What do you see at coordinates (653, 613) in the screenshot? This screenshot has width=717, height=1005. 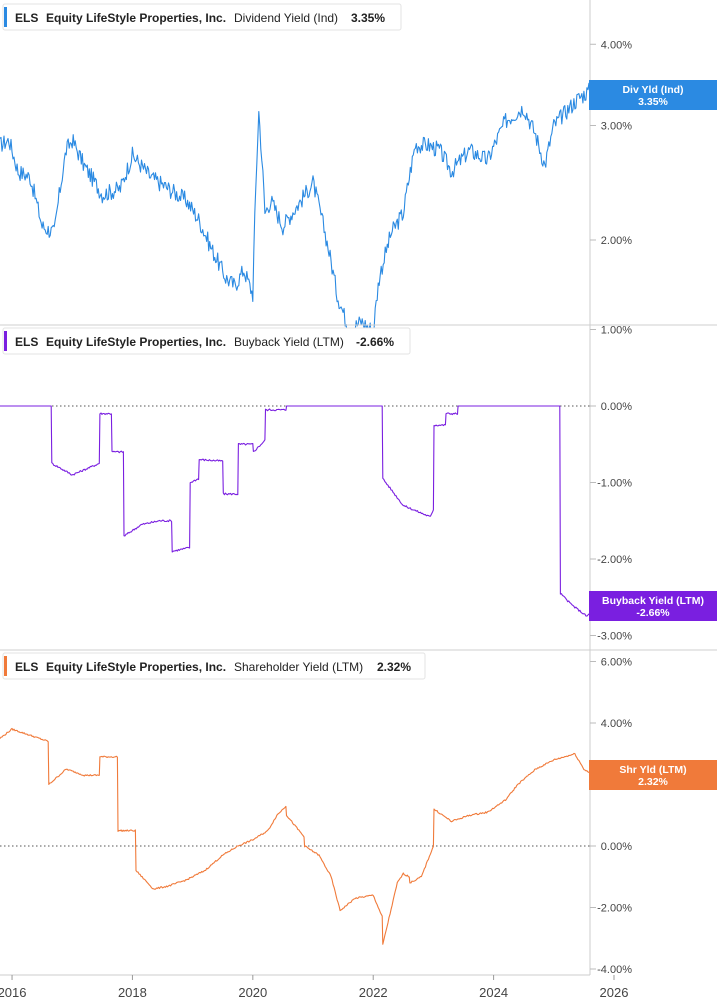 I see `value-badge-value: -2.66%` at bounding box center [653, 613].